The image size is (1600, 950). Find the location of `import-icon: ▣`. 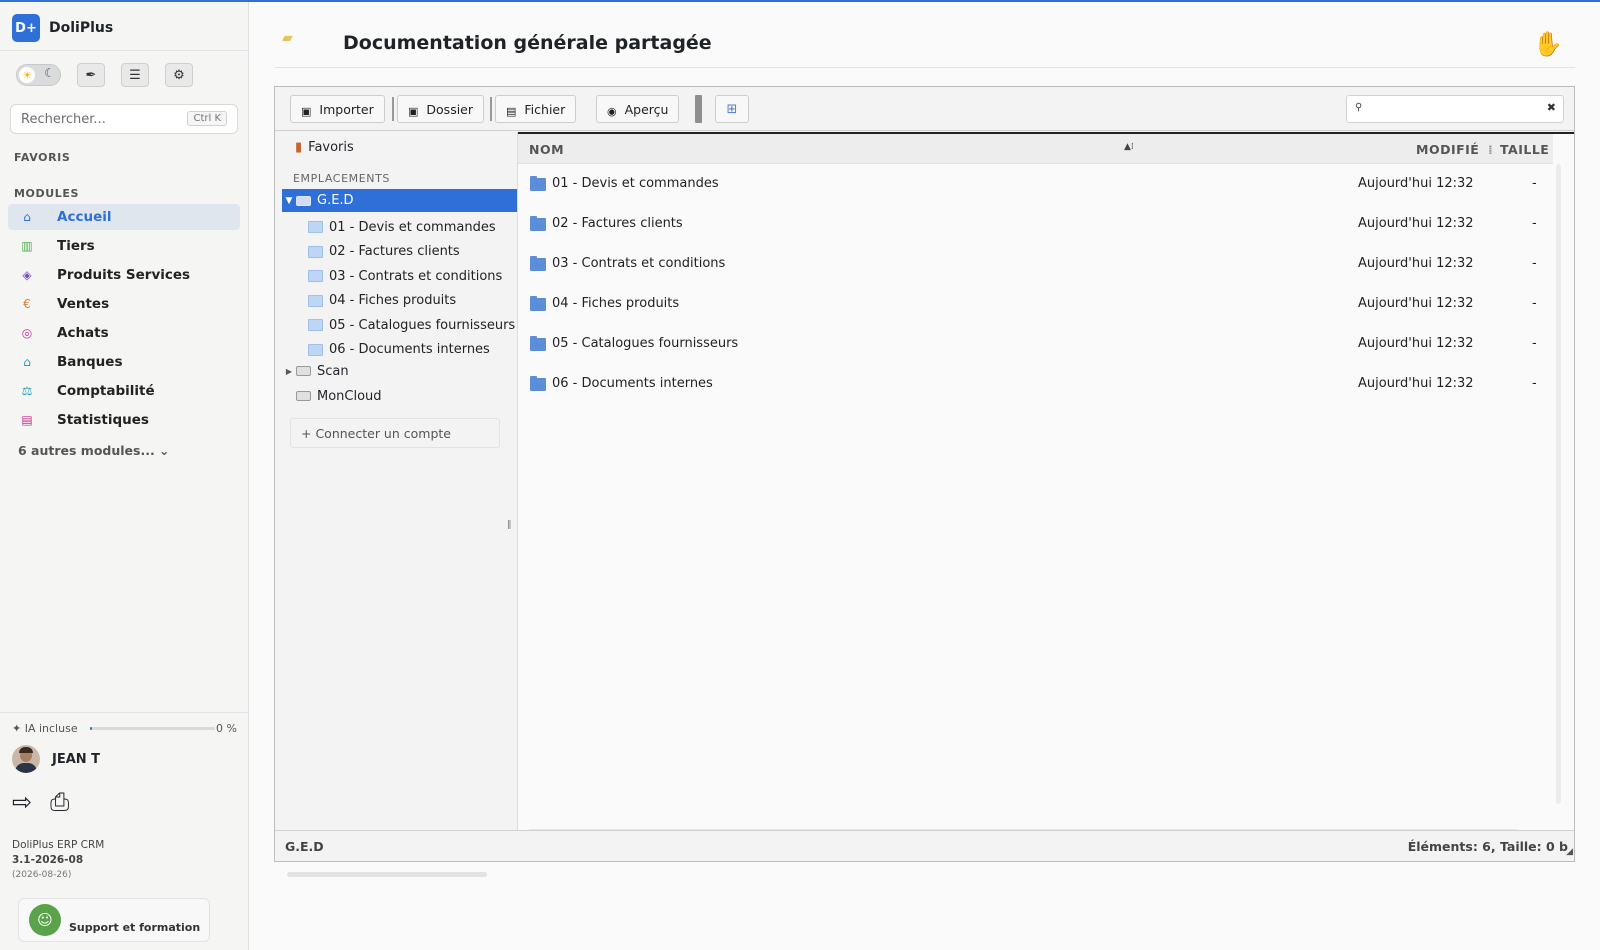

import-icon: ▣ is located at coordinates (306, 111).